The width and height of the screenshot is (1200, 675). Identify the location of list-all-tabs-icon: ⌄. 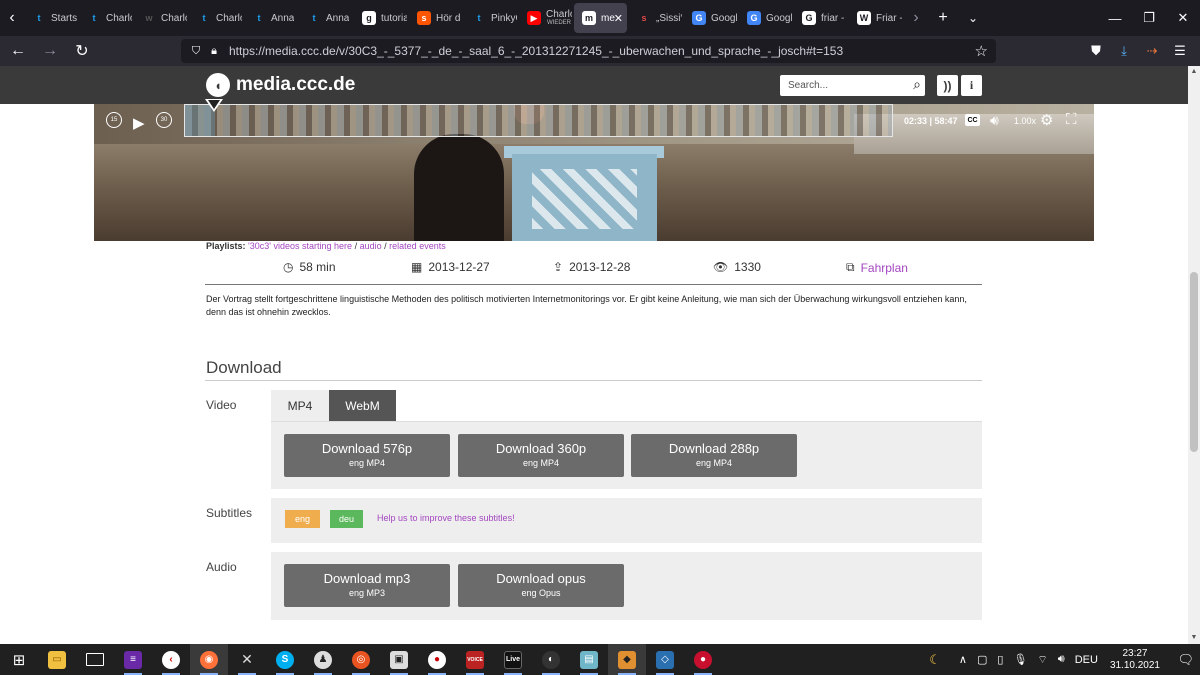
(973, 18).